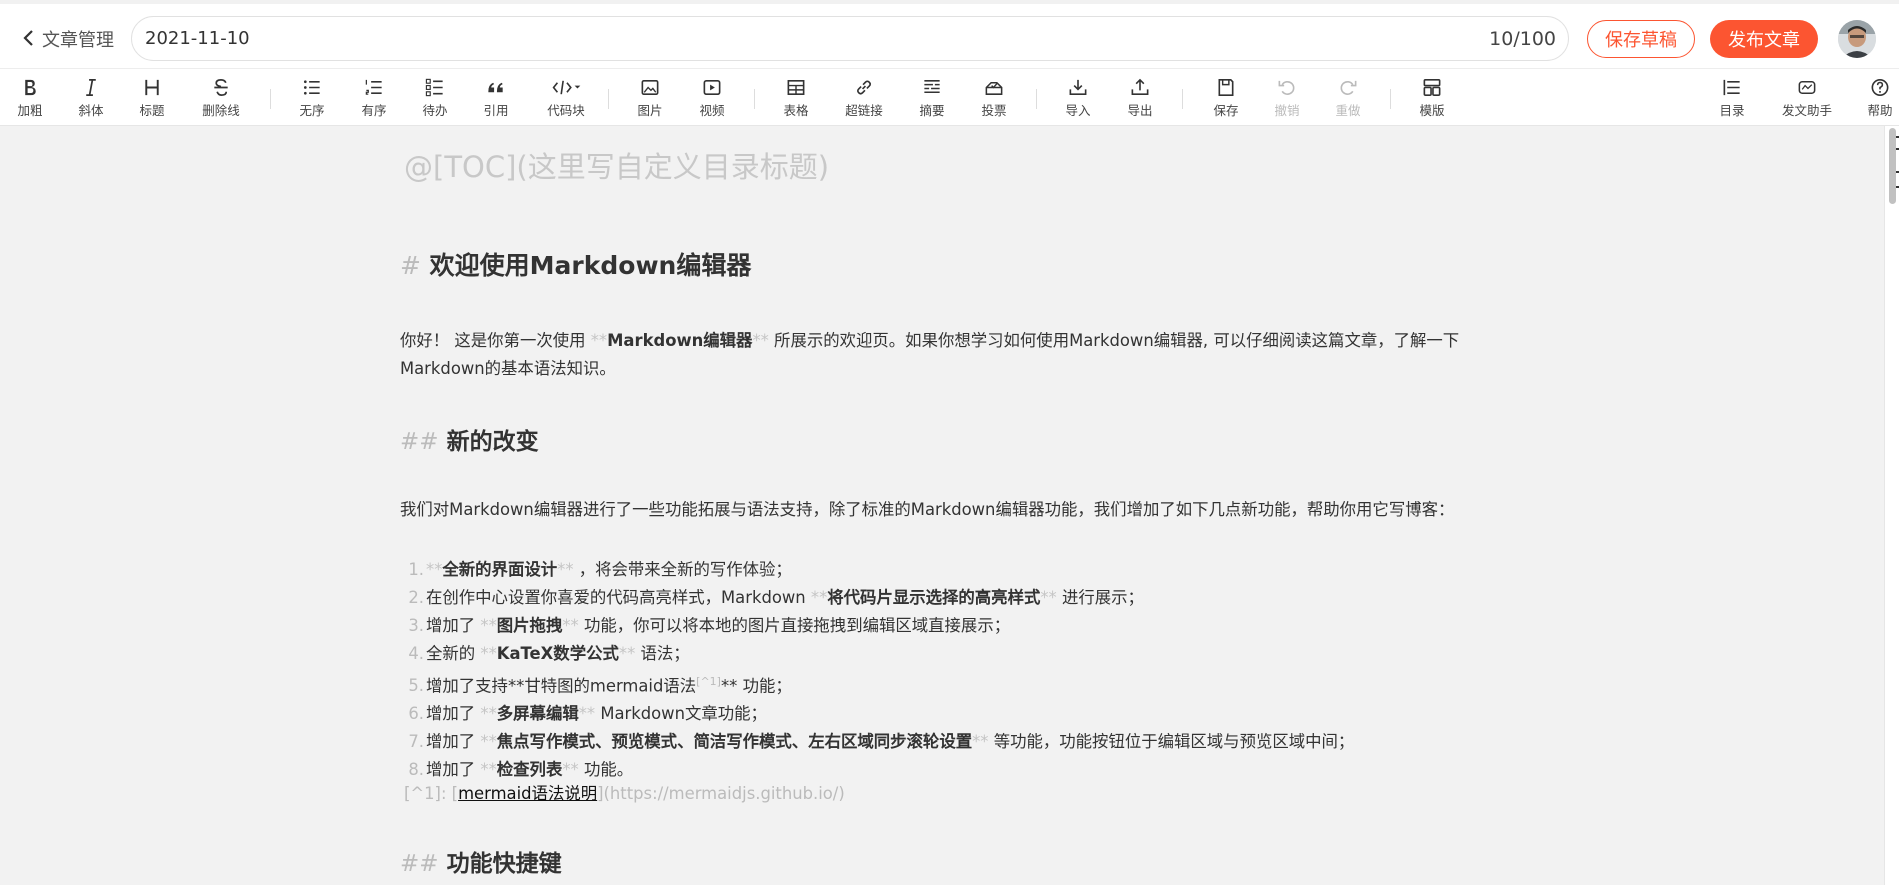 Image resolution: width=1899 pixels, height=885 pixels. Describe the element at coordinates (617, 167) in the screenshot. I see `toc-placeholder: @[TOC](这里写自定义目录标题)` at that location.